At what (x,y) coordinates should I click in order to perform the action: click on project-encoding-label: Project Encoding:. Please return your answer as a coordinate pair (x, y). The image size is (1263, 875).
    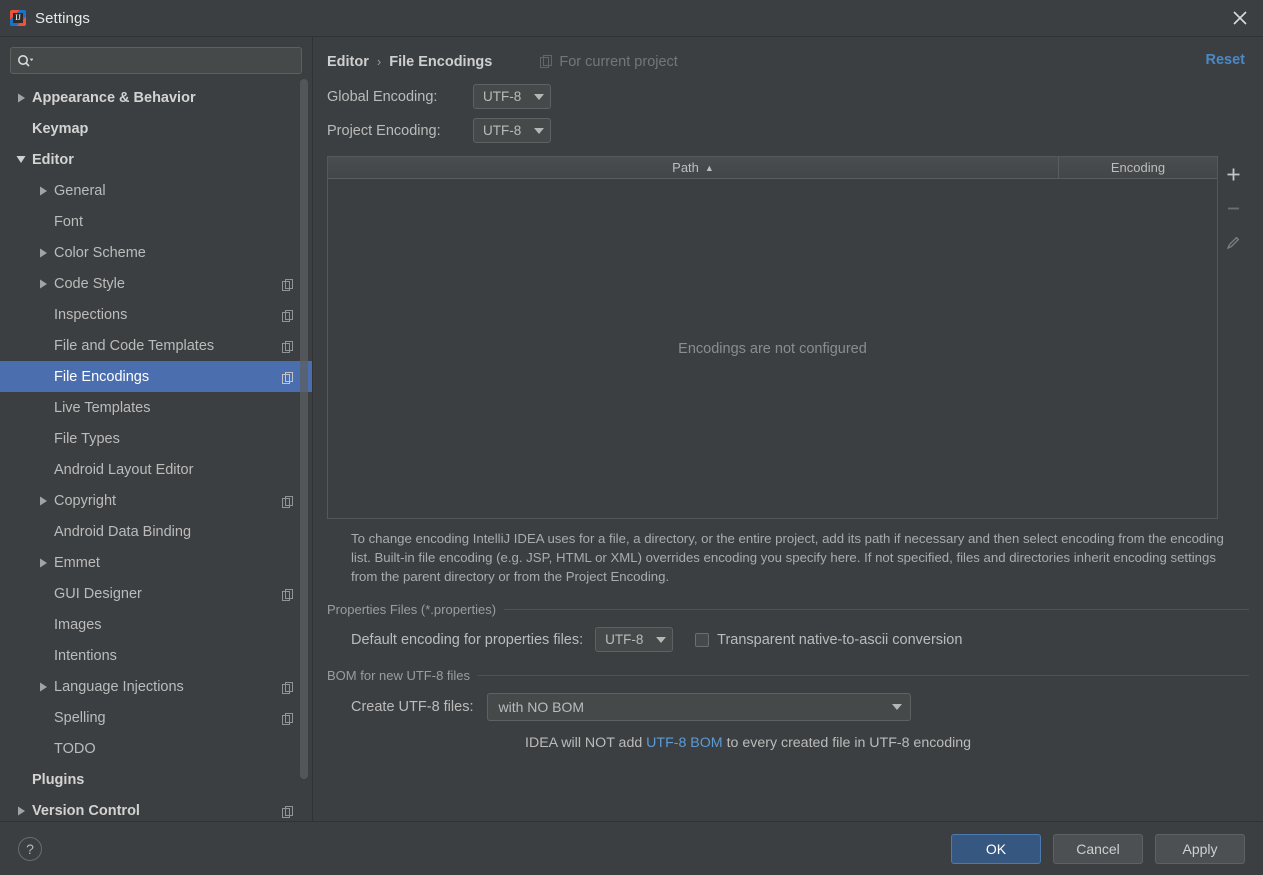
    Looking at the image, I should click on (384, 130).